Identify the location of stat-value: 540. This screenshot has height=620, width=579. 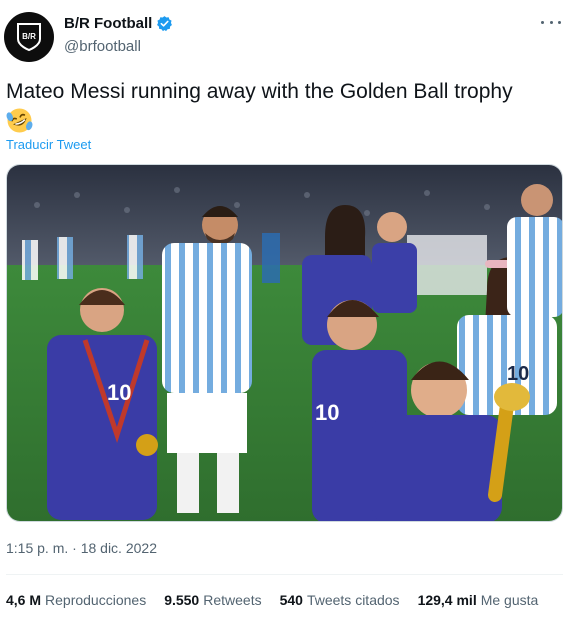
(291, 600).